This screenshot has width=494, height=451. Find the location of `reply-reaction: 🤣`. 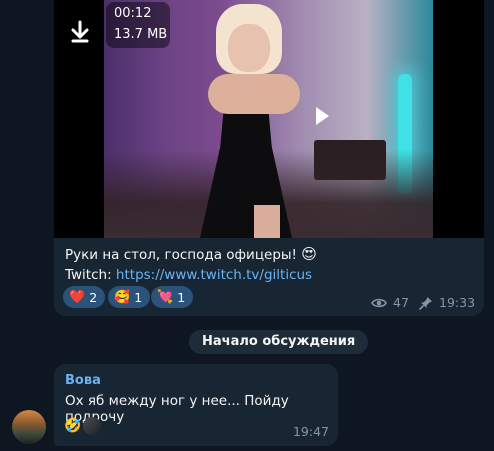

reply-reaction: 🤣 is located at coordinates (83, 426).